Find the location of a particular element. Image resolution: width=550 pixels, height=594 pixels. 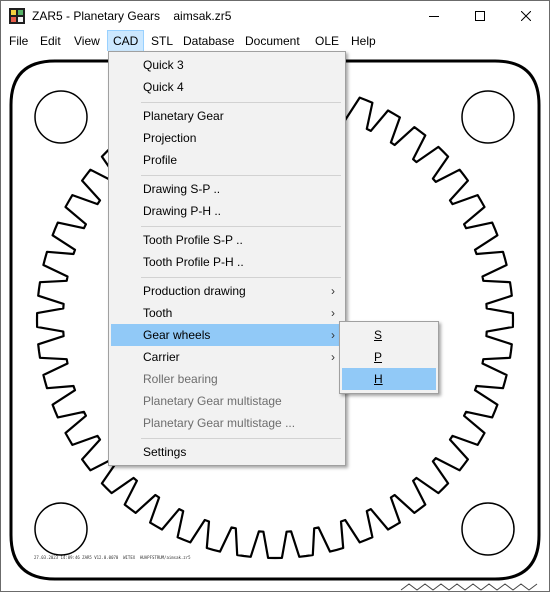

close-icon is located at coordinates (526, 16).